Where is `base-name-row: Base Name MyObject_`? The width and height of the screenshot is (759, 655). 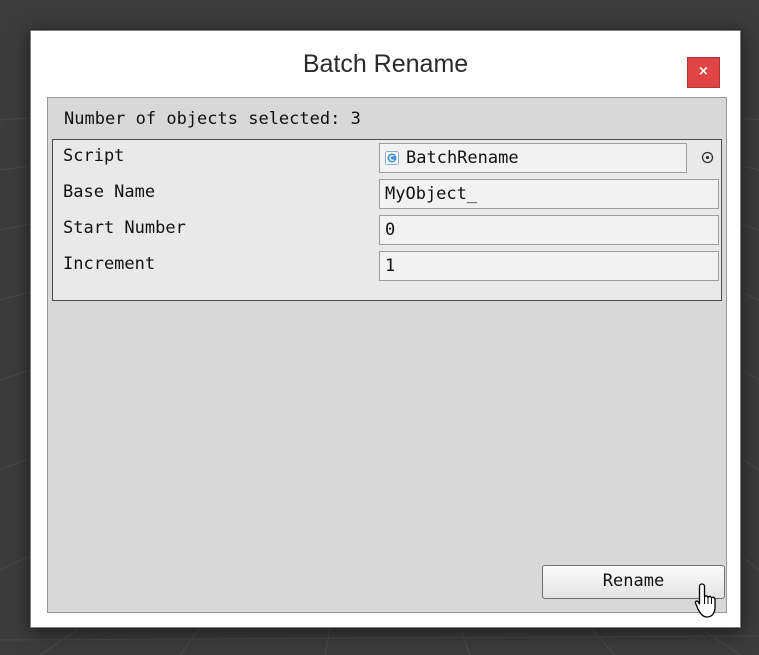 base-name-row: Base Name MyObject_ is located at coordinates (387, 194).